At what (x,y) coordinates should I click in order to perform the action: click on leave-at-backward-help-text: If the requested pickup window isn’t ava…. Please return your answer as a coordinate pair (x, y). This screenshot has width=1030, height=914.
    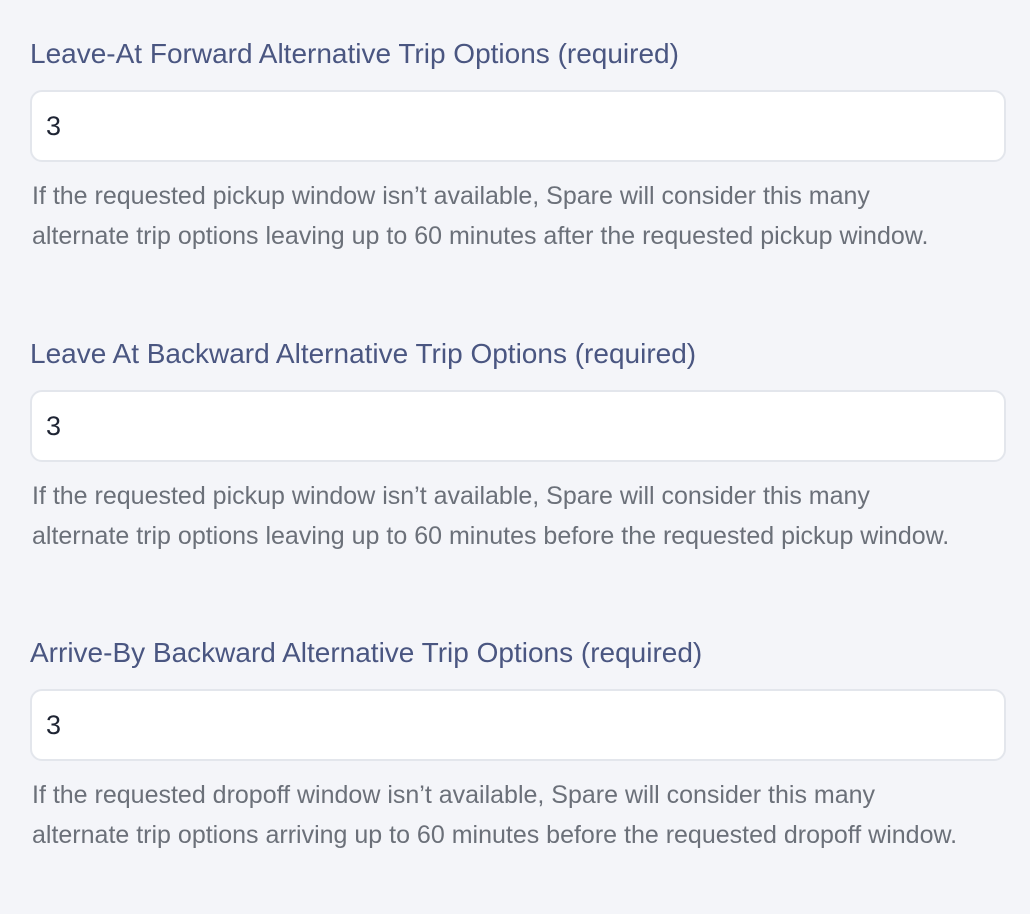
    Looking at the image, I should click on (491, 516).